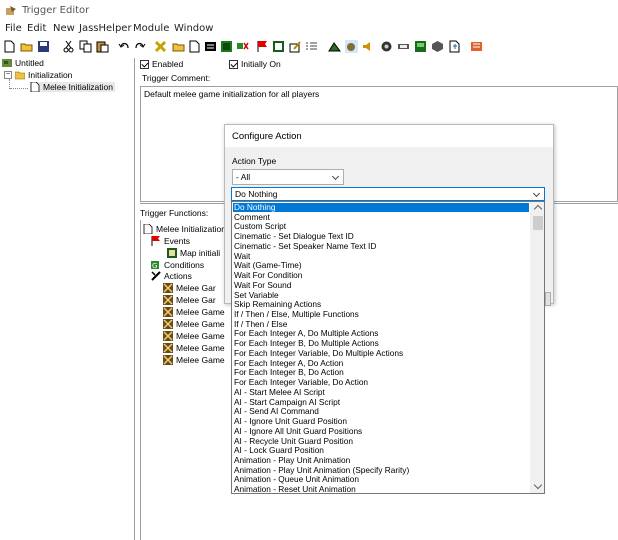  What do you see at coordinates (538, 223) in the screenshot?
I see `scroll-thumb` at bounding box center [538, 223].